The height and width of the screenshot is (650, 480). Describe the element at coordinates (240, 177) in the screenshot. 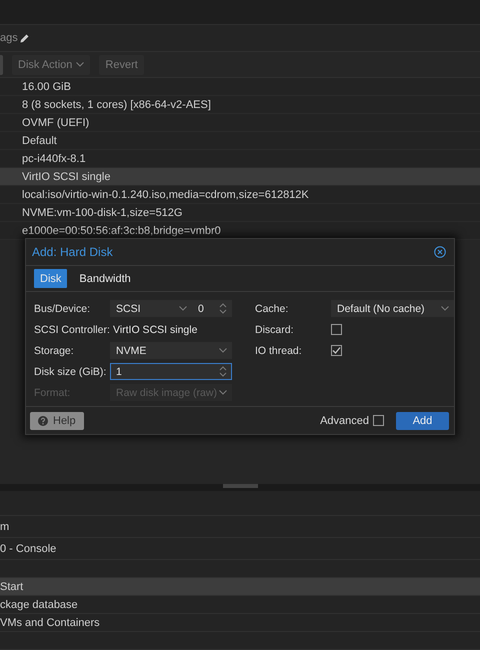

I see `hardware-row: VirtIO SCSI single` at that location.